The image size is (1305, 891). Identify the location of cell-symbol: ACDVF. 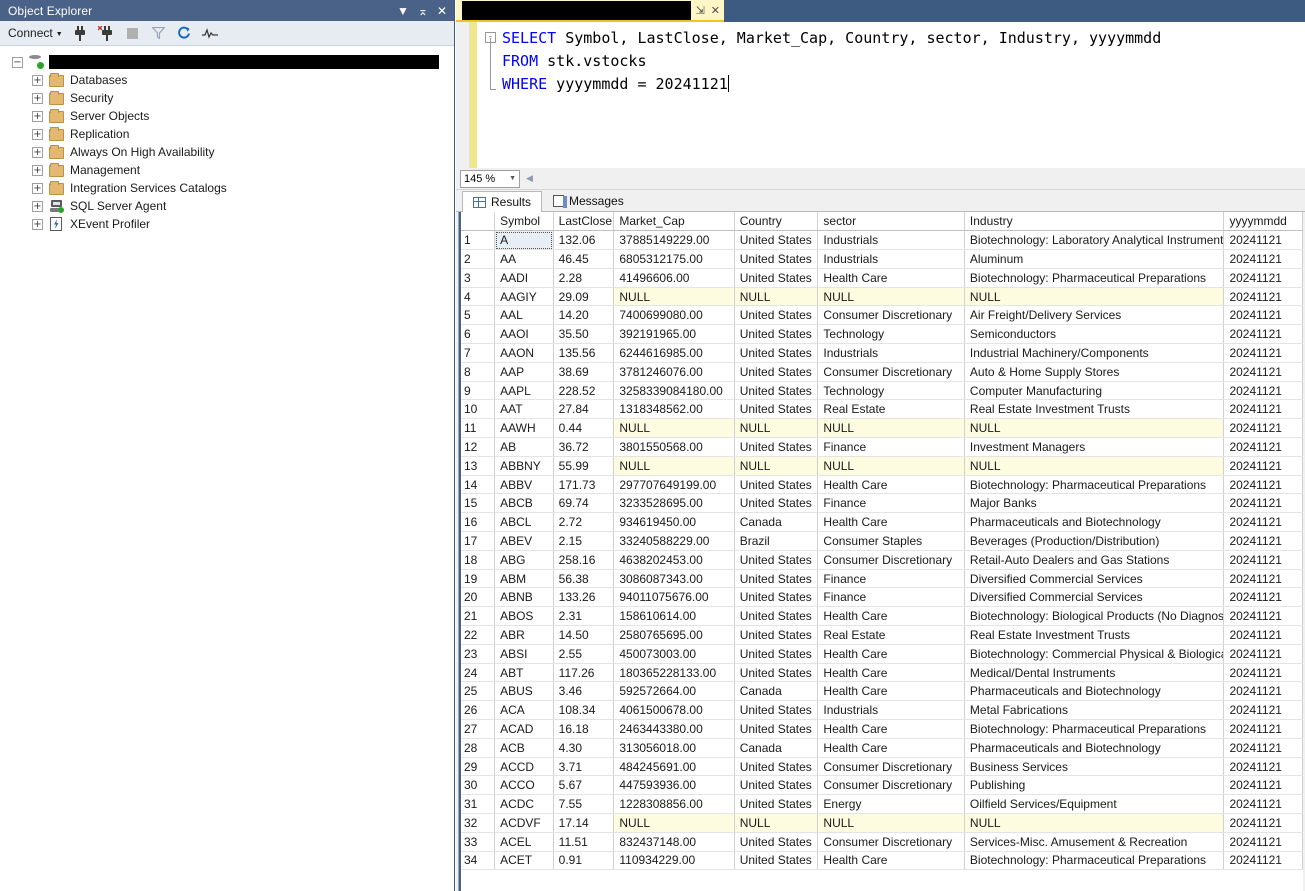
(524, 823).